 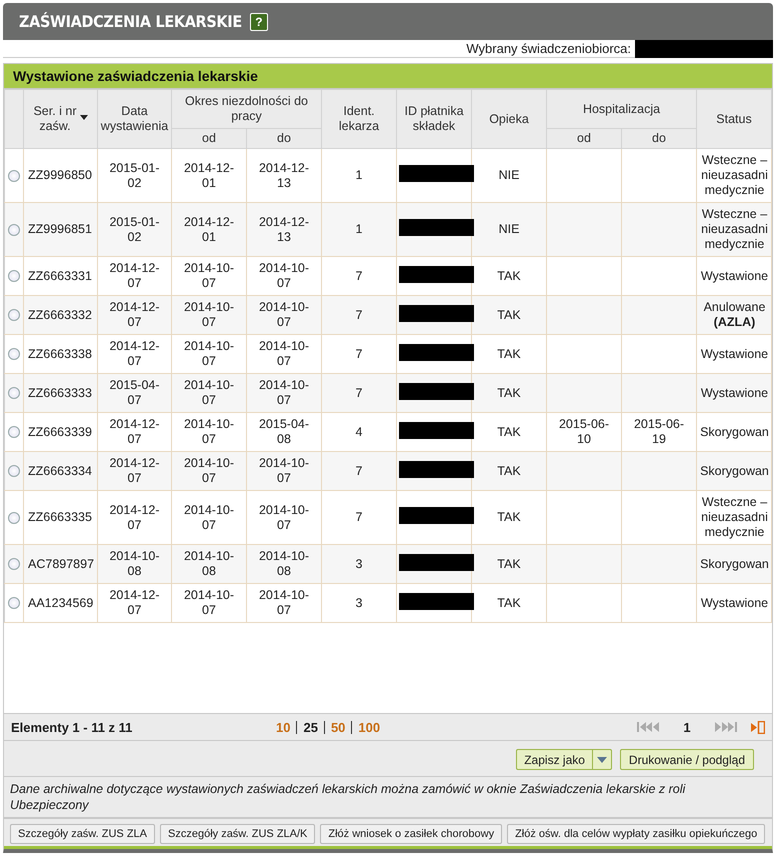 I want to click on action-button: Złóż wniosek o zasiłek chorobowy, so click(x=411, y=834).